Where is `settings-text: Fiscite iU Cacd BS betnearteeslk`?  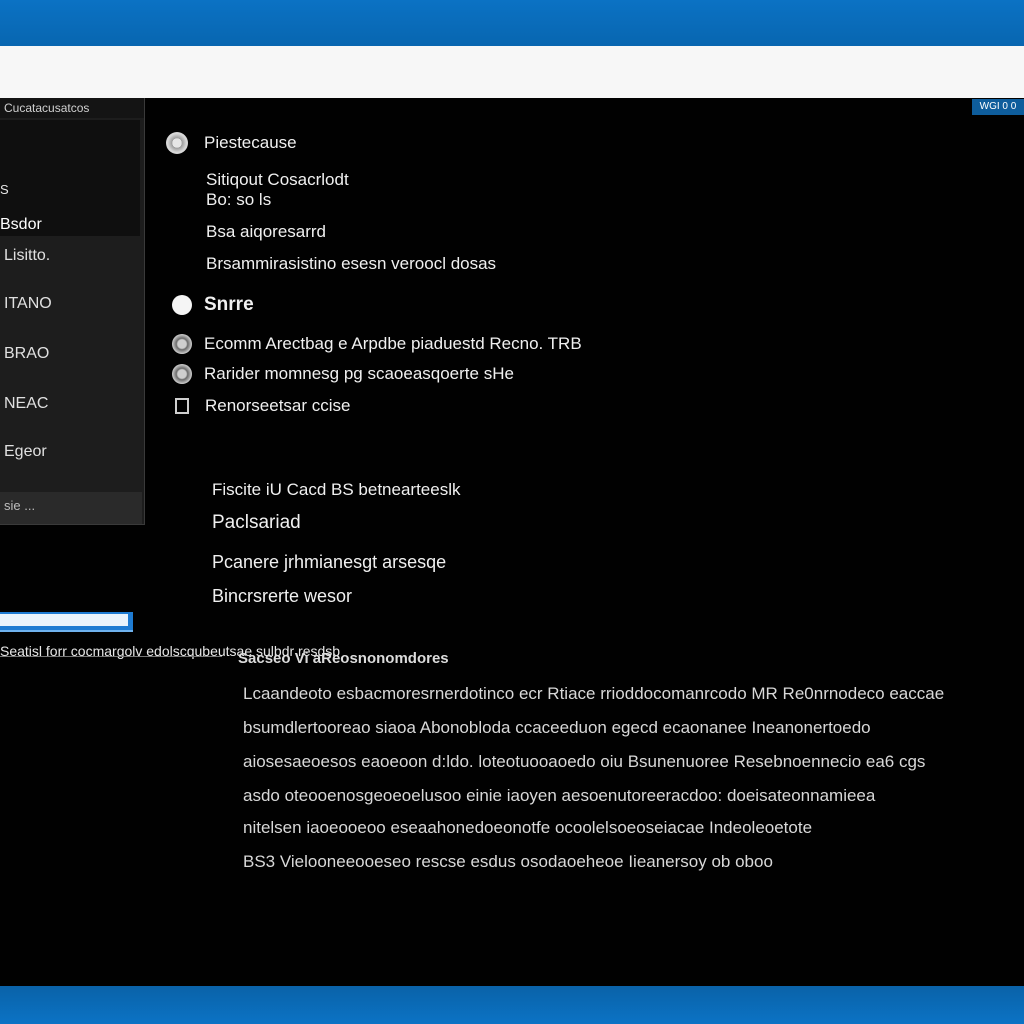
settings-text: Fiscite iU Cacd BS betnearteeslk is located at coordinates (336, 489).